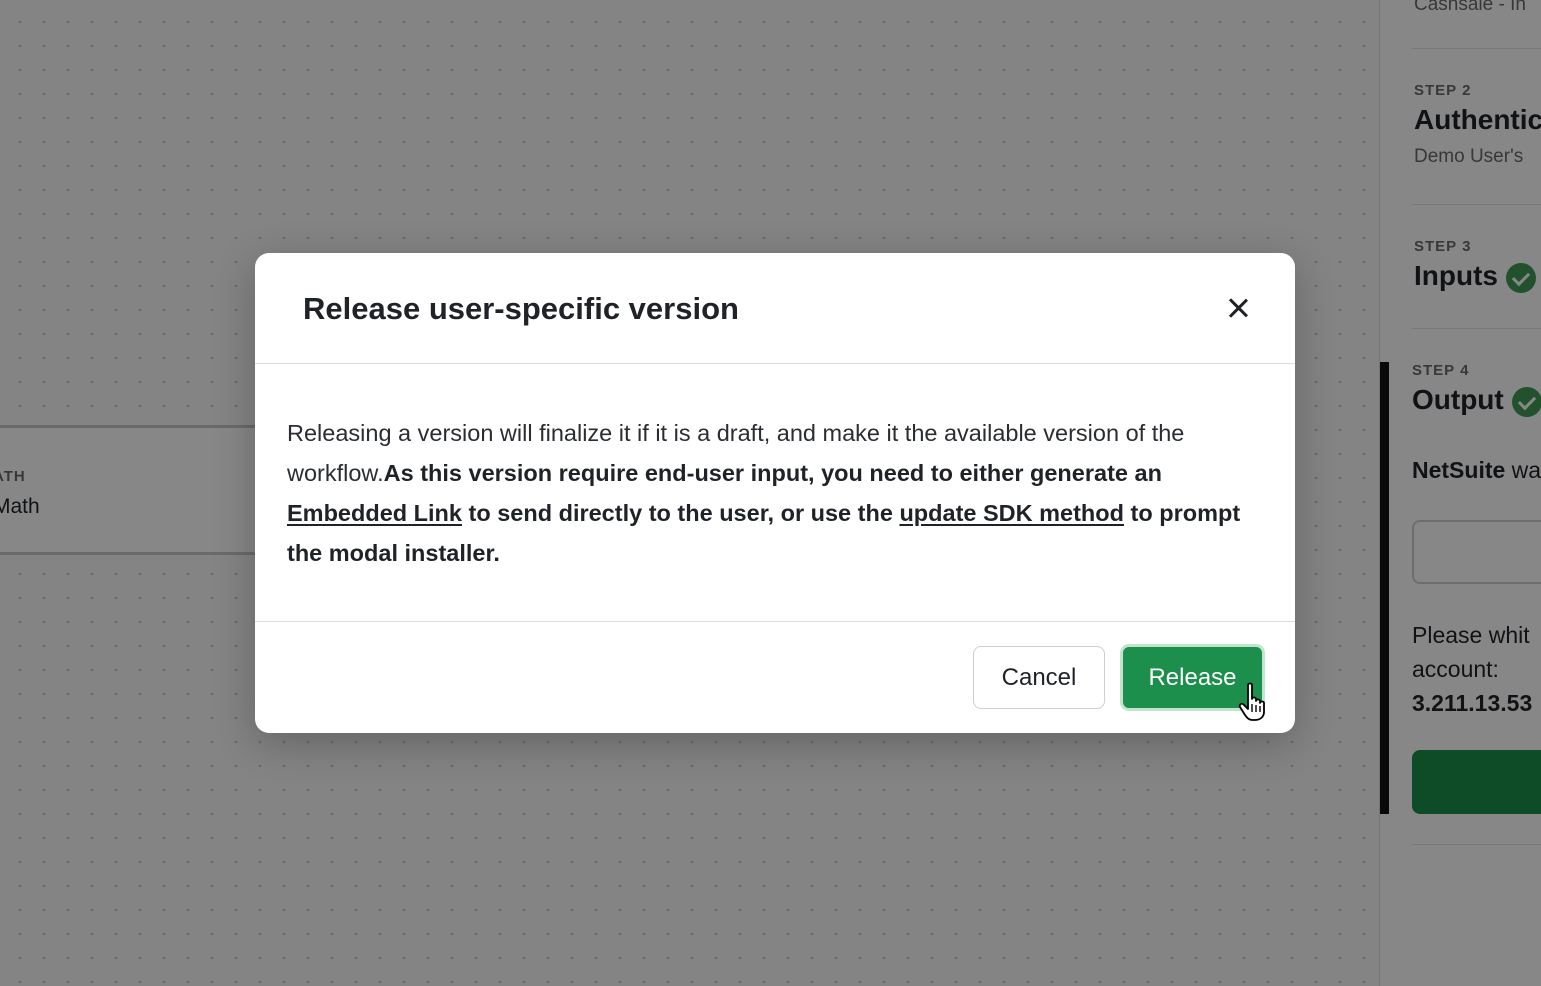  What do you see at coordinates (521, 308) in the screenshot?
I see `dialog-title: Release user-specific version` at bounding box center [521, 308].